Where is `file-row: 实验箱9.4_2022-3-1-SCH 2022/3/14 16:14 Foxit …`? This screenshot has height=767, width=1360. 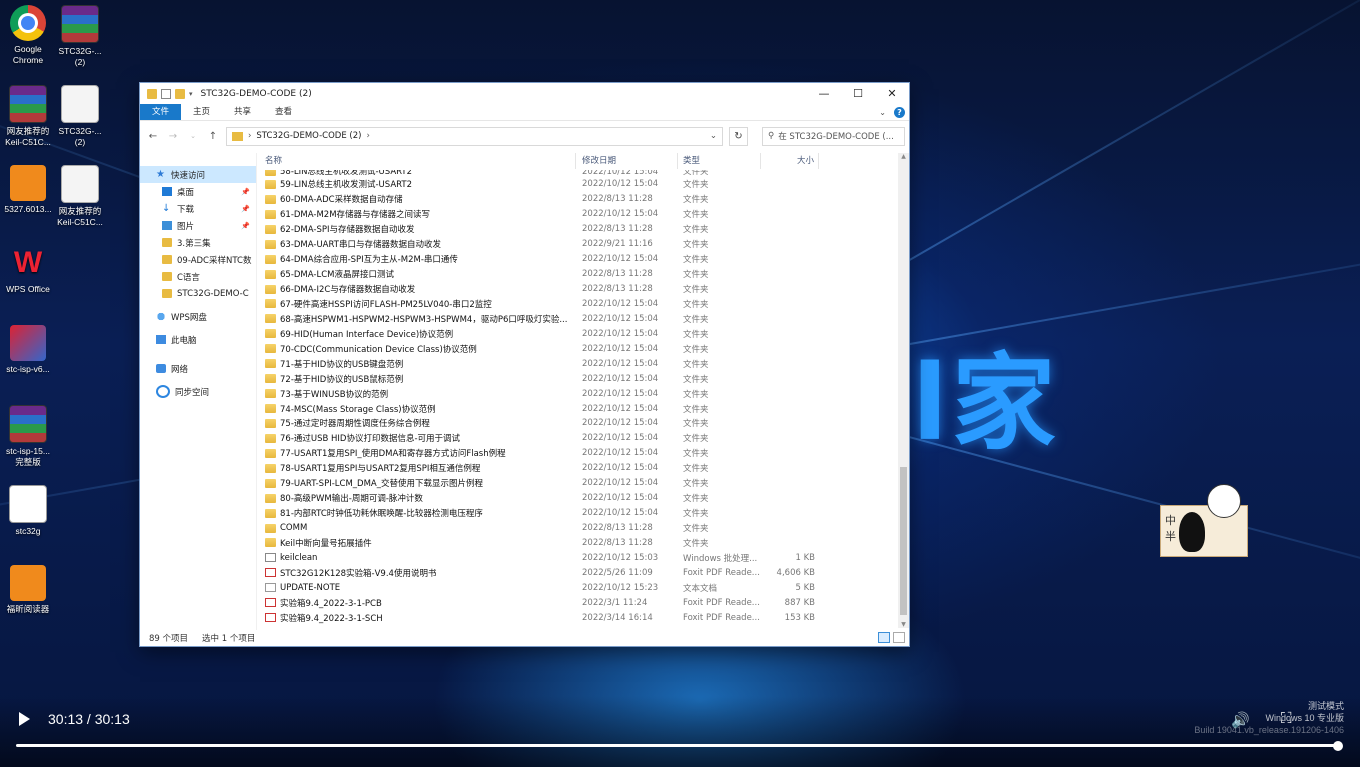
file-row: 实验箱9.4_2022-3-1-SCH 2022/3/14 16:14 Foxit … is located at coordinates (582, 617).